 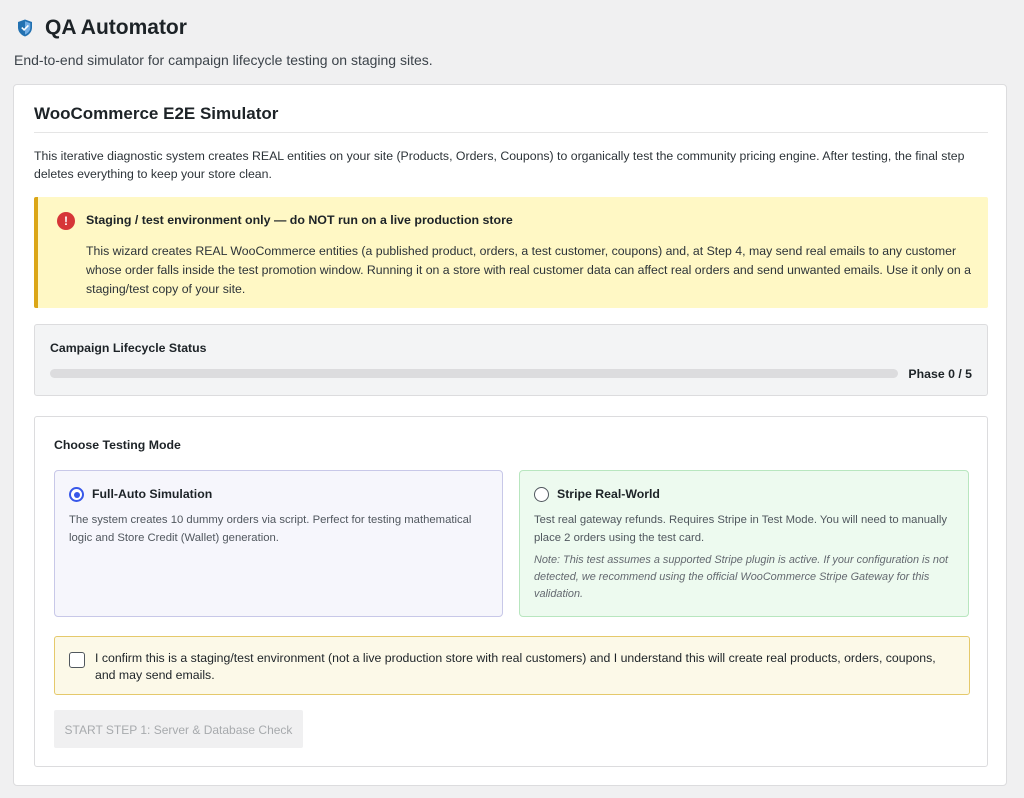 I want to click on phase-text: Phase 0 / 5, so click(x=940, y=374).